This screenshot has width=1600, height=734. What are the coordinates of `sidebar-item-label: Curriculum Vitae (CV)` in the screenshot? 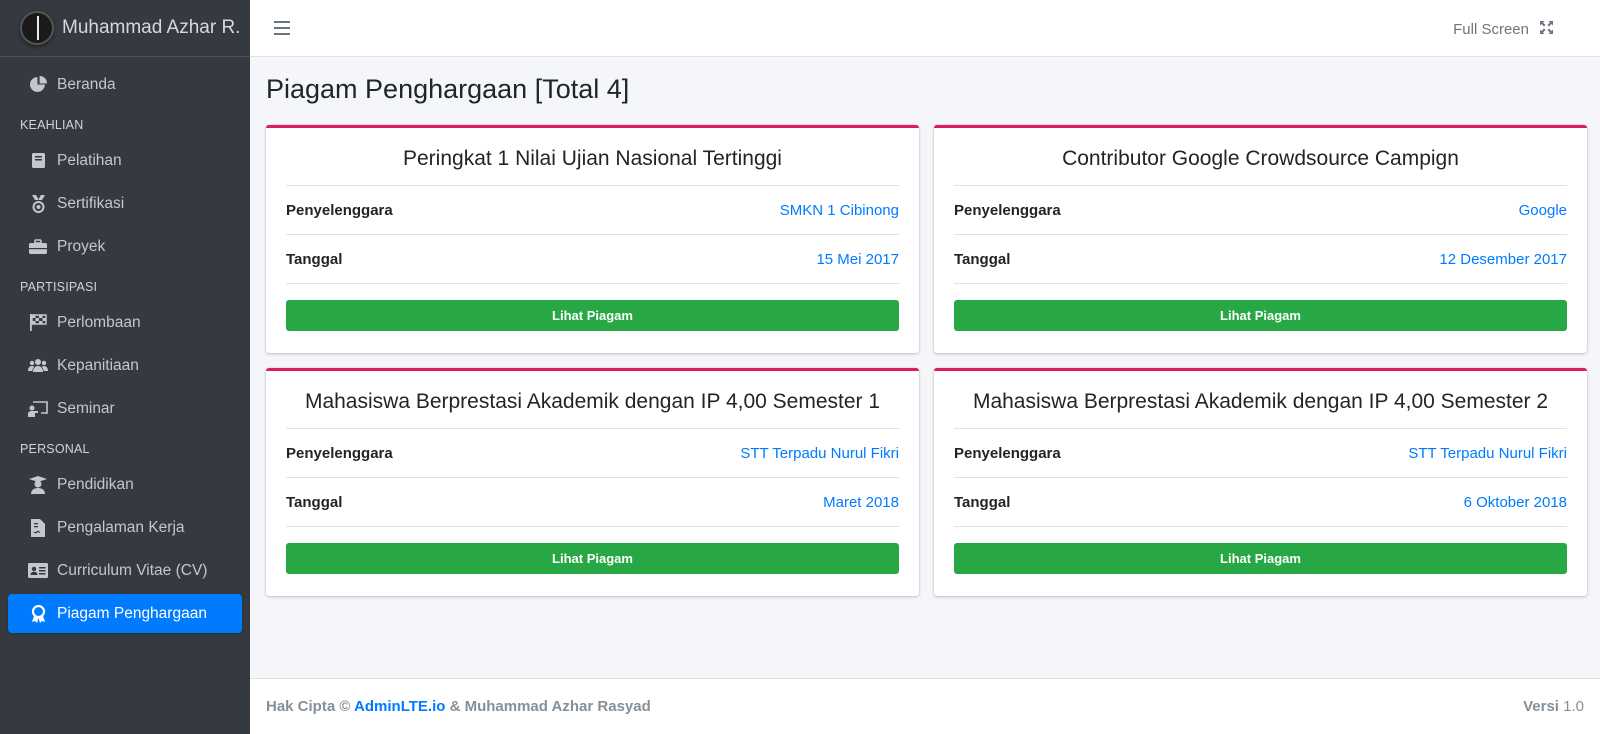 It's located at (132, 570).